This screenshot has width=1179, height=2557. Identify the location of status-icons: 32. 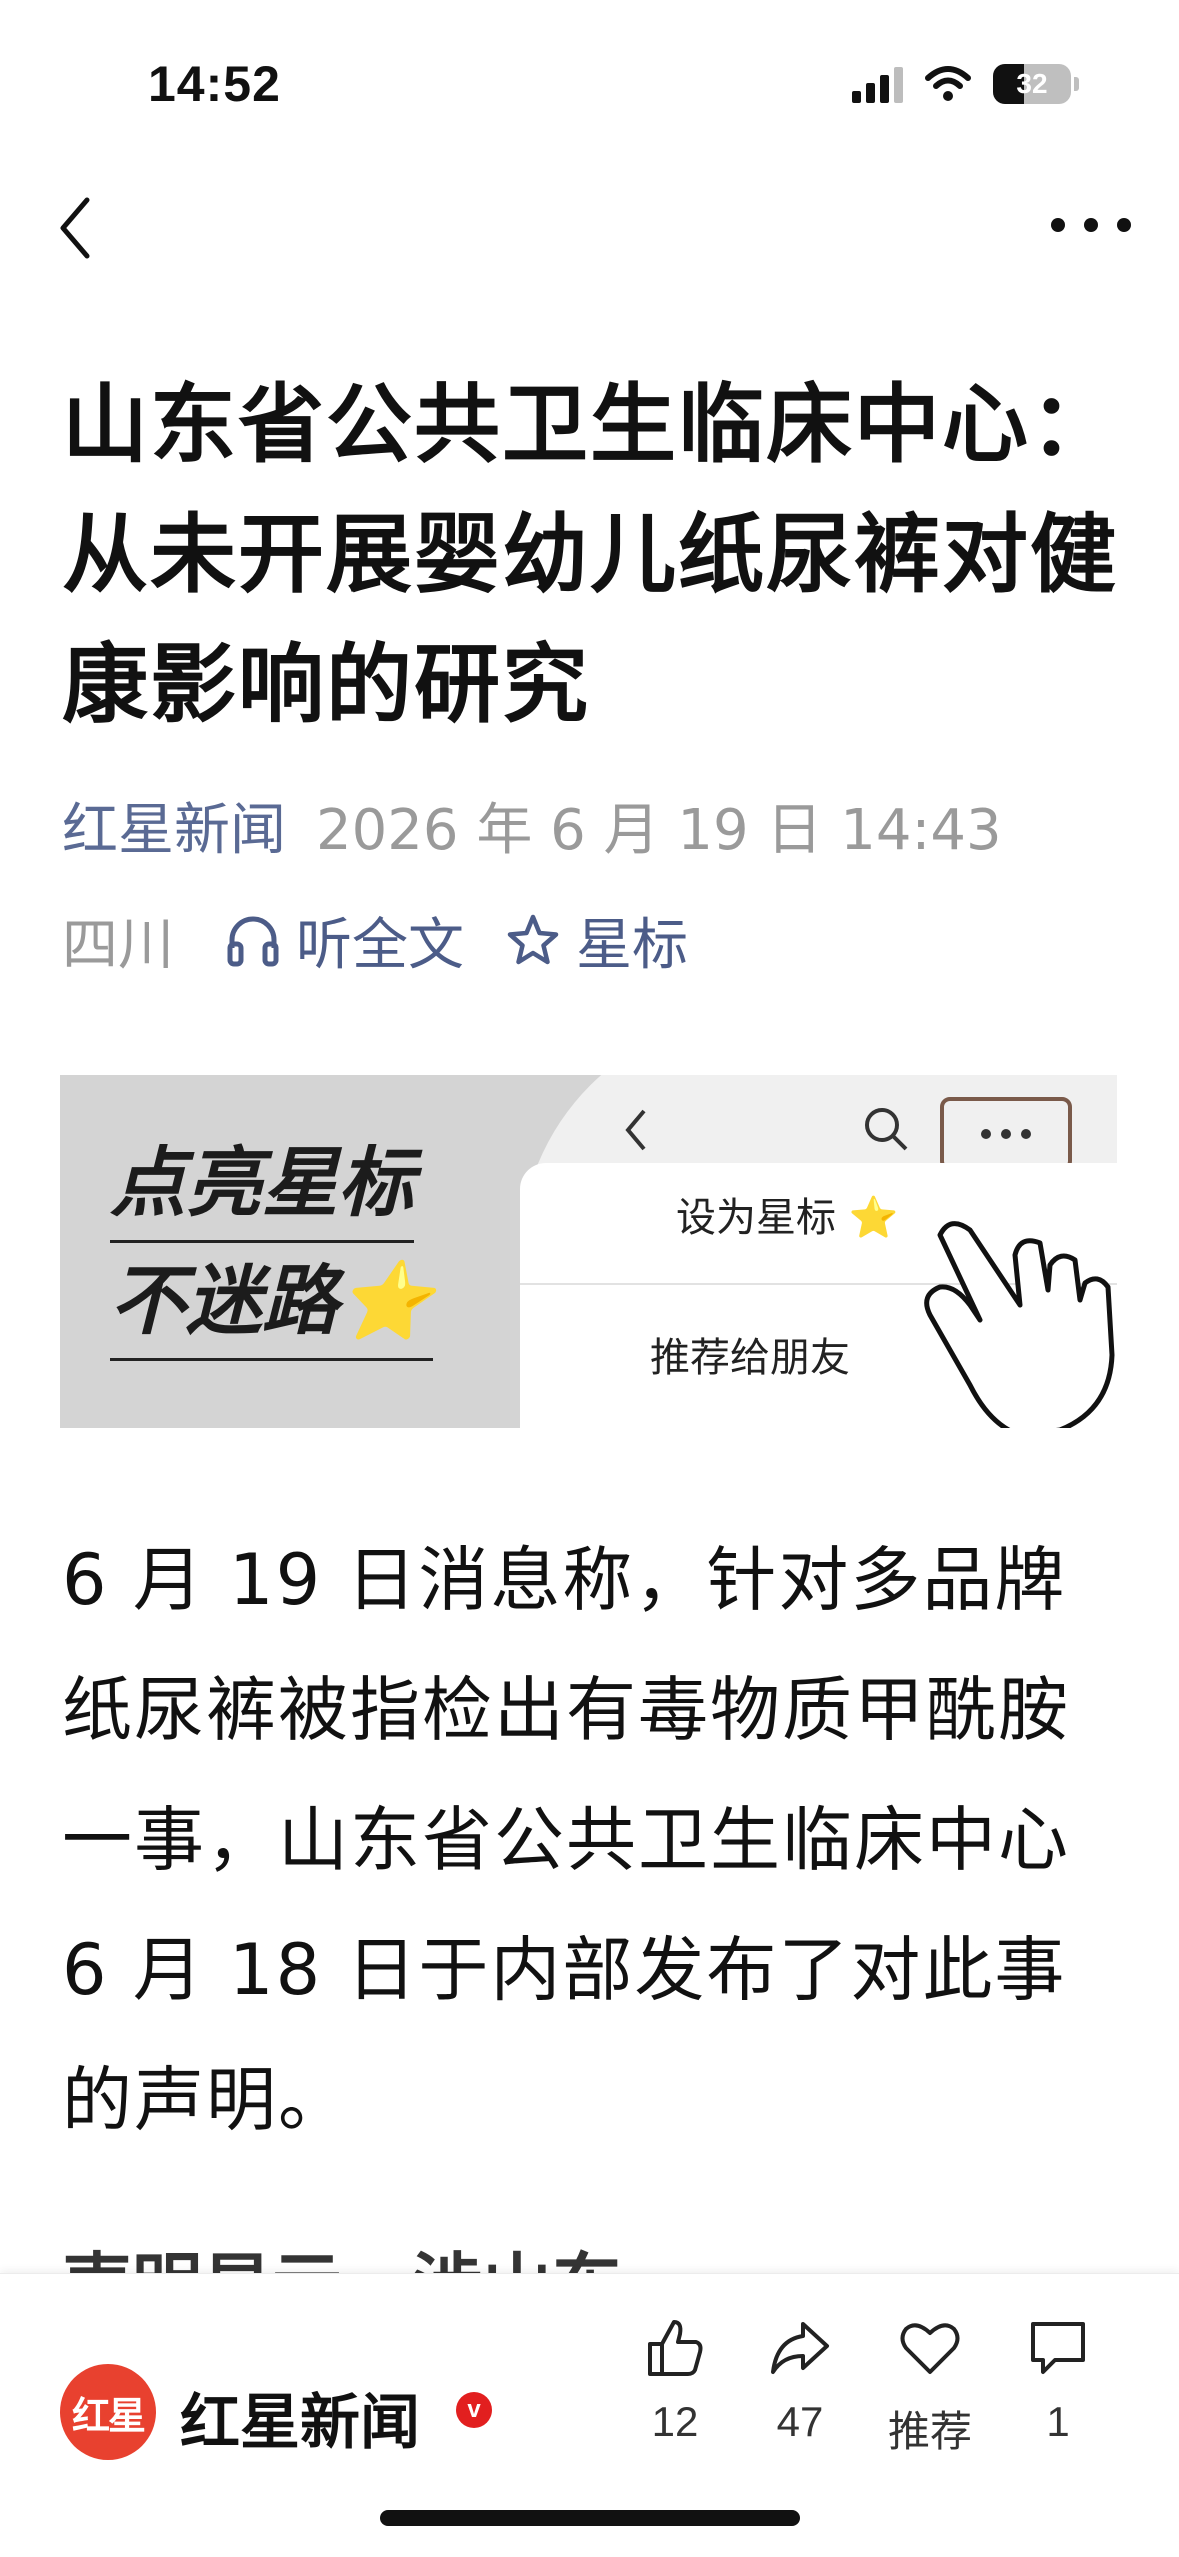
(965, 84).